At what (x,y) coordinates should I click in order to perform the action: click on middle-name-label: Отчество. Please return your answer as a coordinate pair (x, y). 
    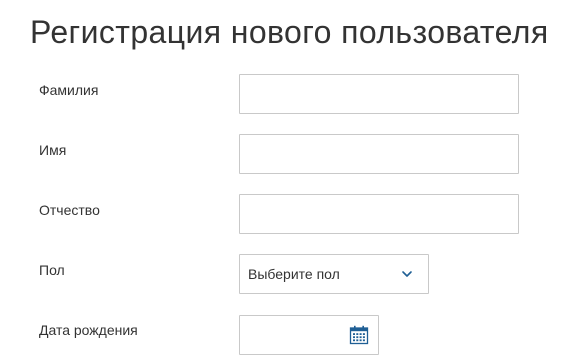
    Looking at the image, I should click on (69, 210).